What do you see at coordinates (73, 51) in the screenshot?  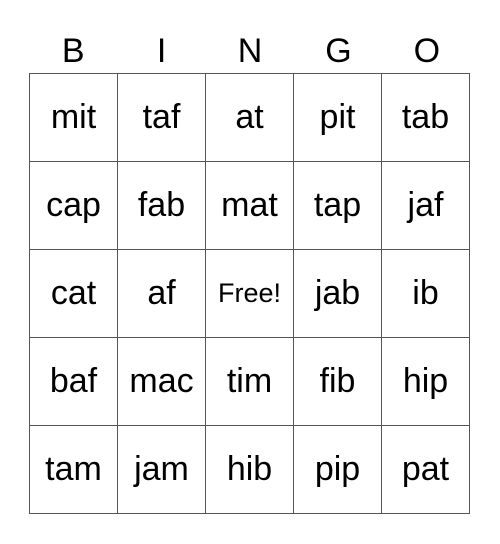 I see `header-letter: B` at bounding box center [73, 51].